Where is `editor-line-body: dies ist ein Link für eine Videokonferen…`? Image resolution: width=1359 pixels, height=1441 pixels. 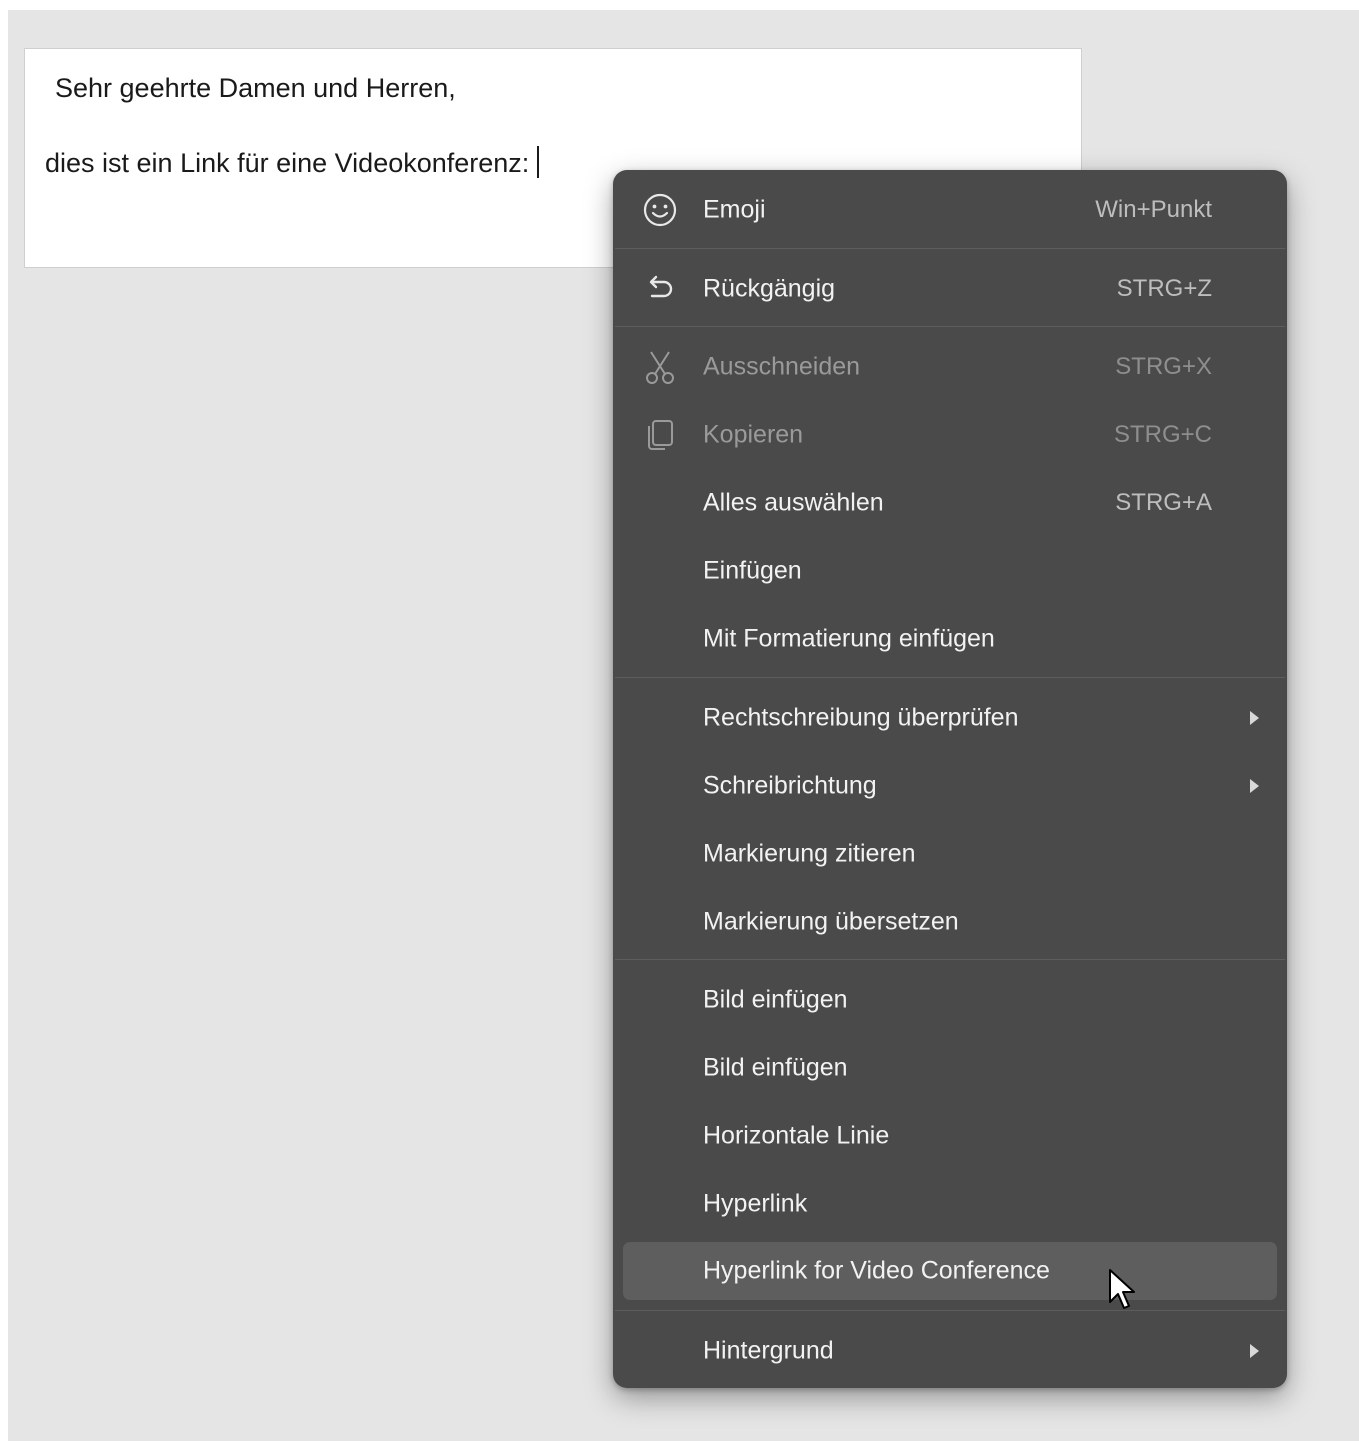
editor-line-body: dies ist ein Link für eine Videokonferen… is located at coordinates (292, 162).